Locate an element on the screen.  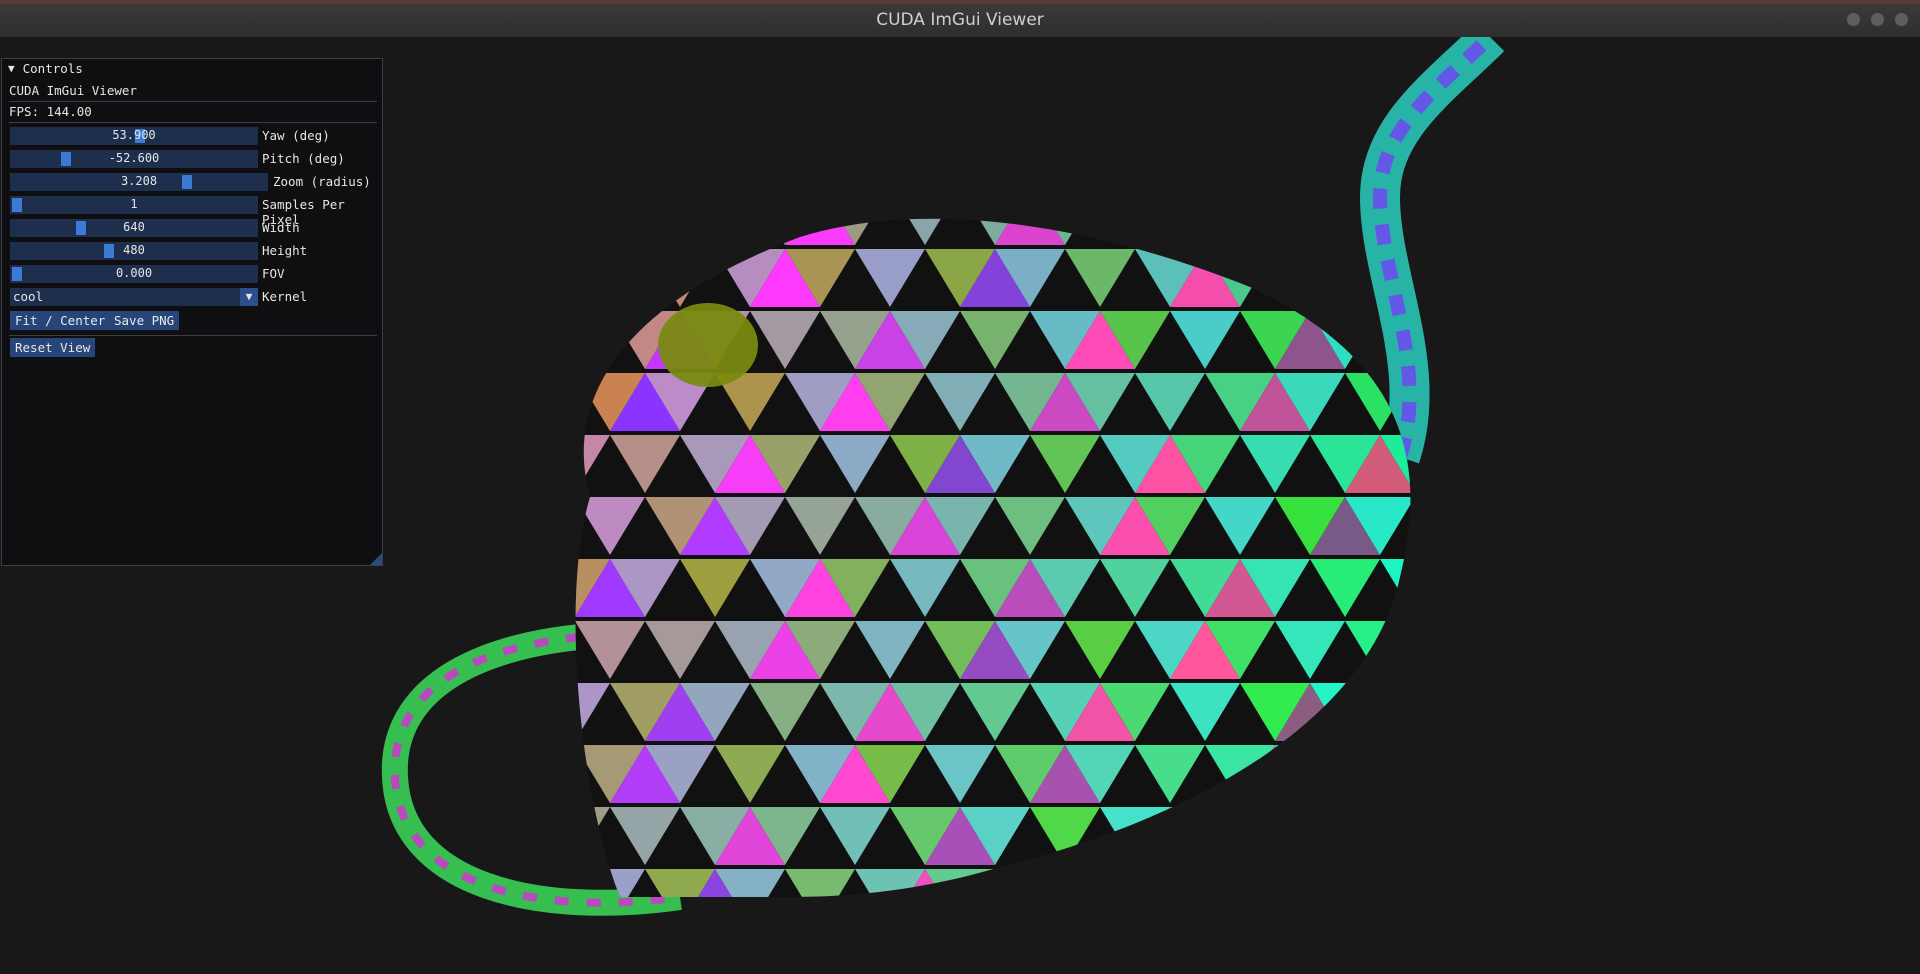
app-name-text: CUDA ImGui Viewer is located at coordinates (73, 90).